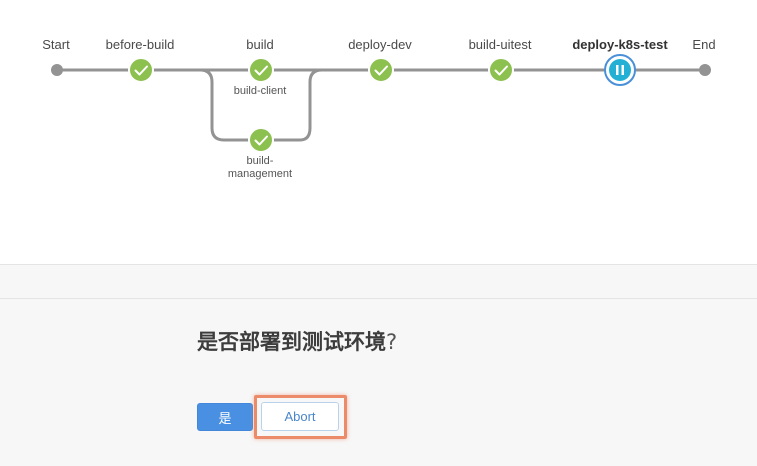 This screenshot has width=757, height=466. What do you see at coordinates (260, 91) in the screenshot?
I see `branch-label-build-client: build-client` at bounding box center [260, 91].